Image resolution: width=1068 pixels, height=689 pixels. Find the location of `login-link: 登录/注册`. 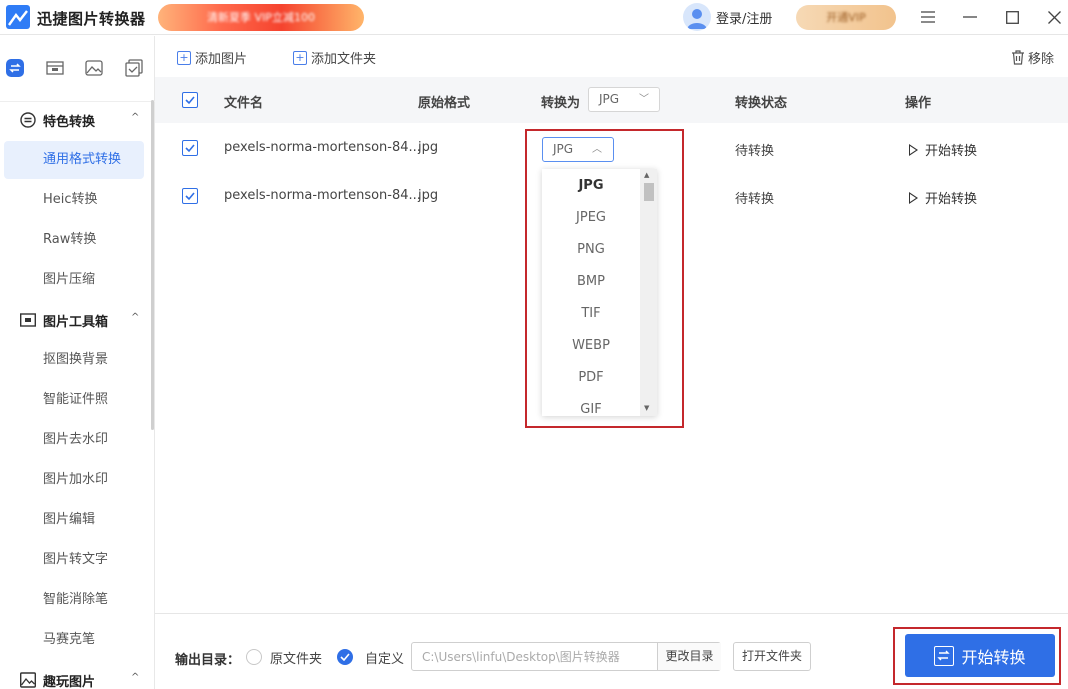

login-link: 登录/注册 is located at coordinates (744, 17).